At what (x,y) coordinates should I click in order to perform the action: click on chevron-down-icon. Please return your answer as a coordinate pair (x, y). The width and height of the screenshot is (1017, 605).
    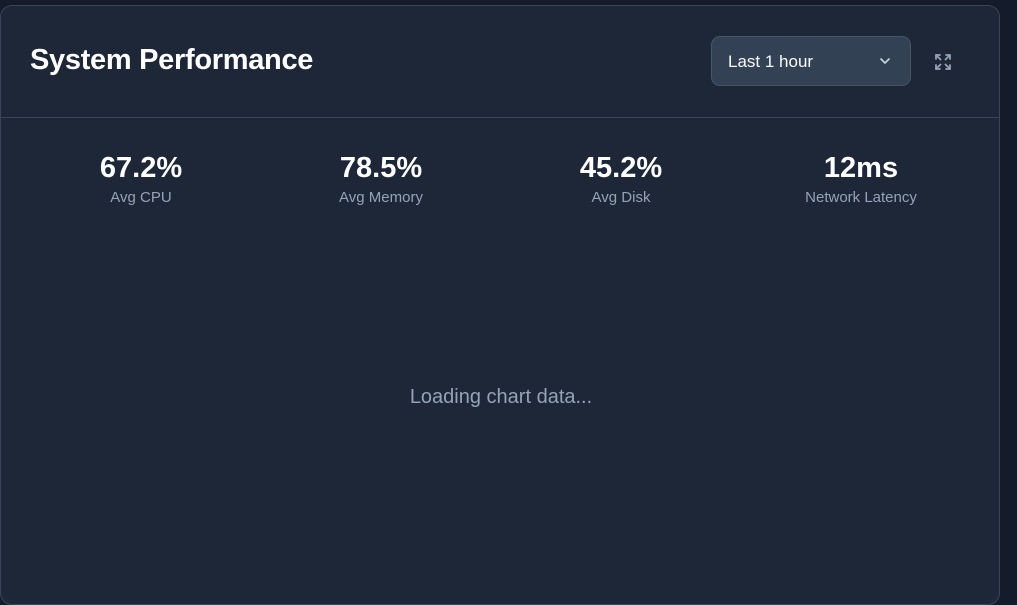
    Looking at the image, I should click on (885, 61).